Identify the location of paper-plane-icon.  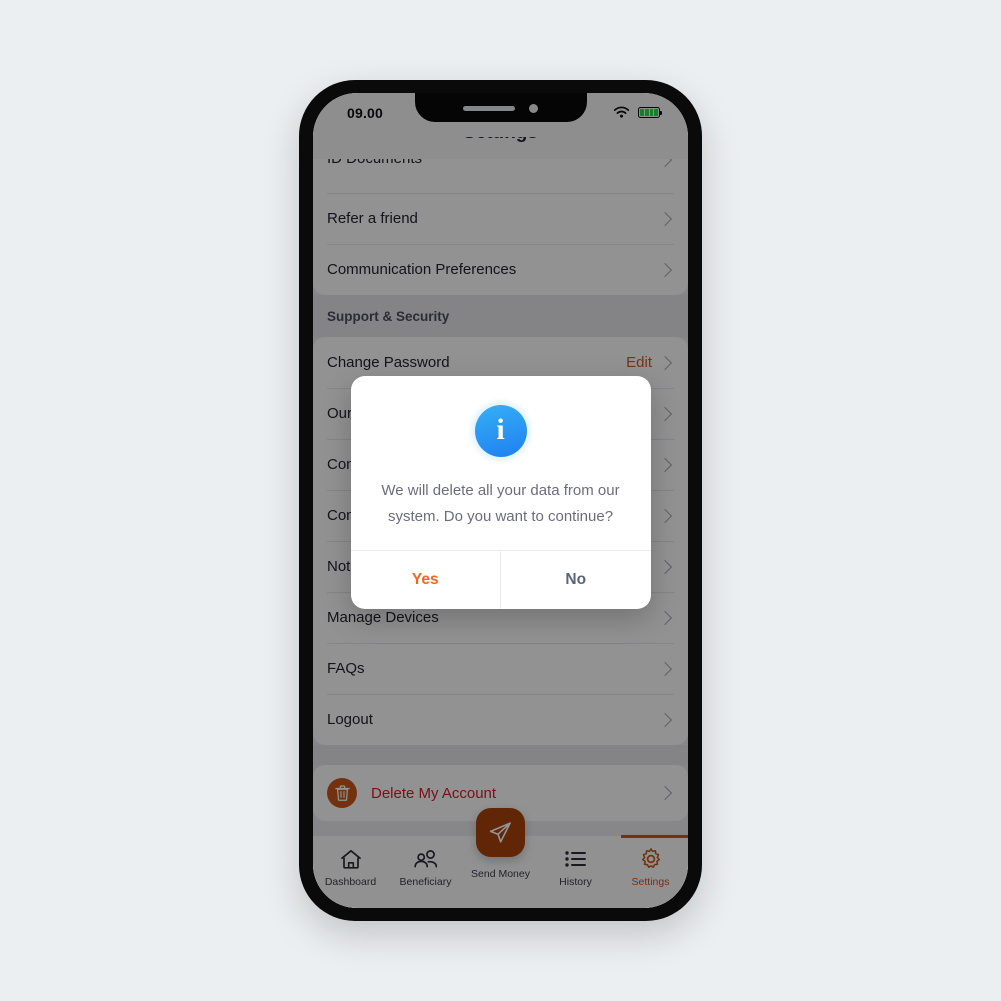
(500, 832).